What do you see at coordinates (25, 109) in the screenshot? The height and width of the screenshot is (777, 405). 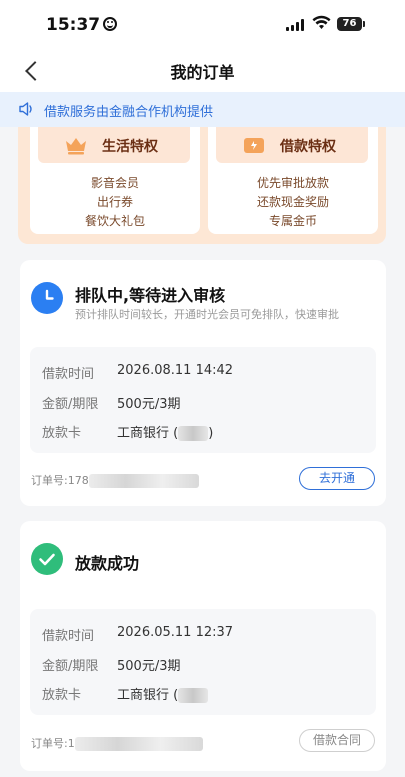 I see `speaker-icon` at bounding box center [25, 109].